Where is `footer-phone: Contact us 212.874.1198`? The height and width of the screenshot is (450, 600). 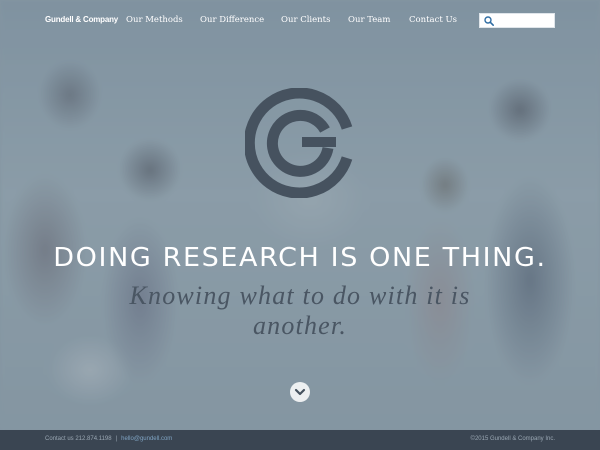 footer-phone: Contact us 212.874.1198 is located at coordinates (78, 439).